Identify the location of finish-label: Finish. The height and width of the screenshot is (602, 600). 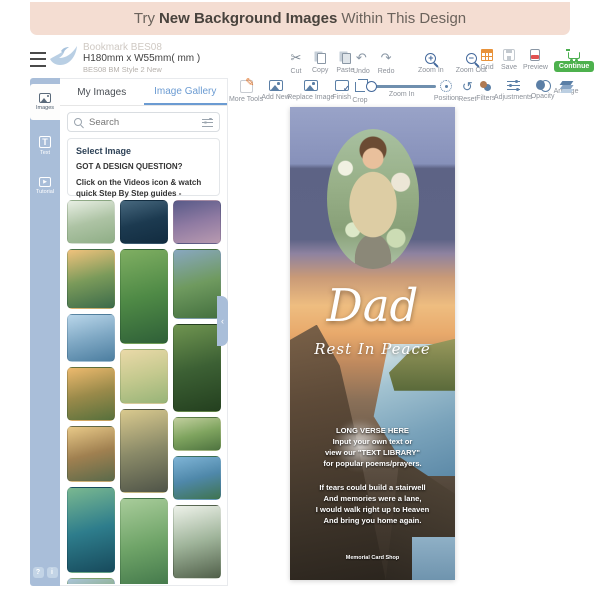
(342, 97).